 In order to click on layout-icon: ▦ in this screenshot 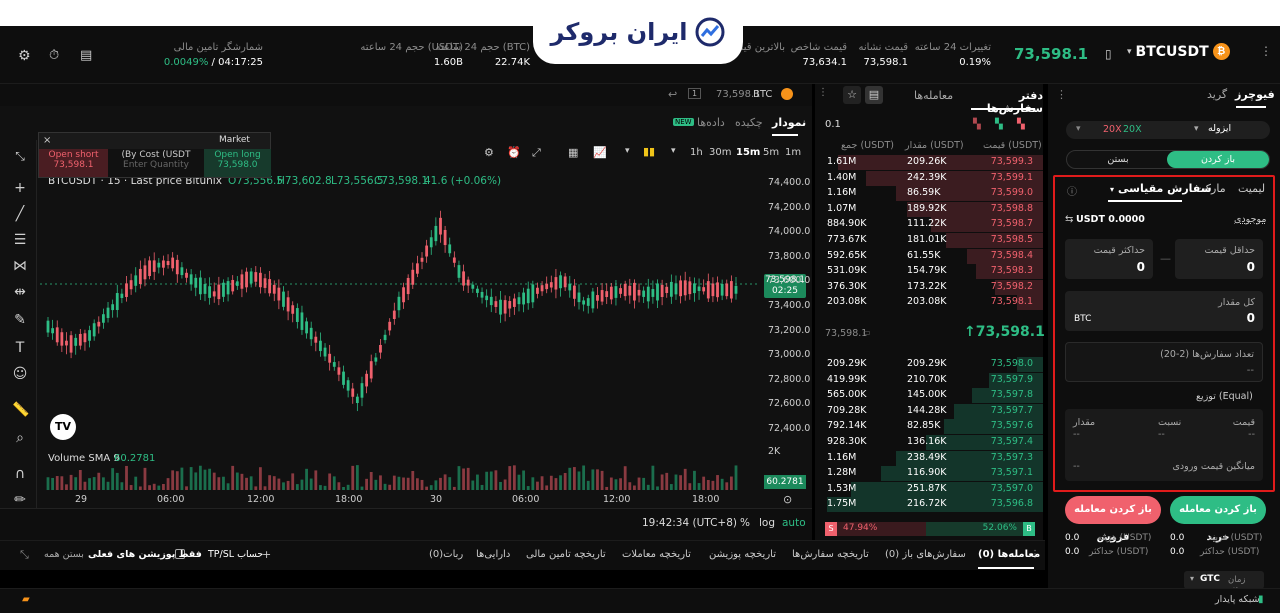, I will do `click(573, 152)`.